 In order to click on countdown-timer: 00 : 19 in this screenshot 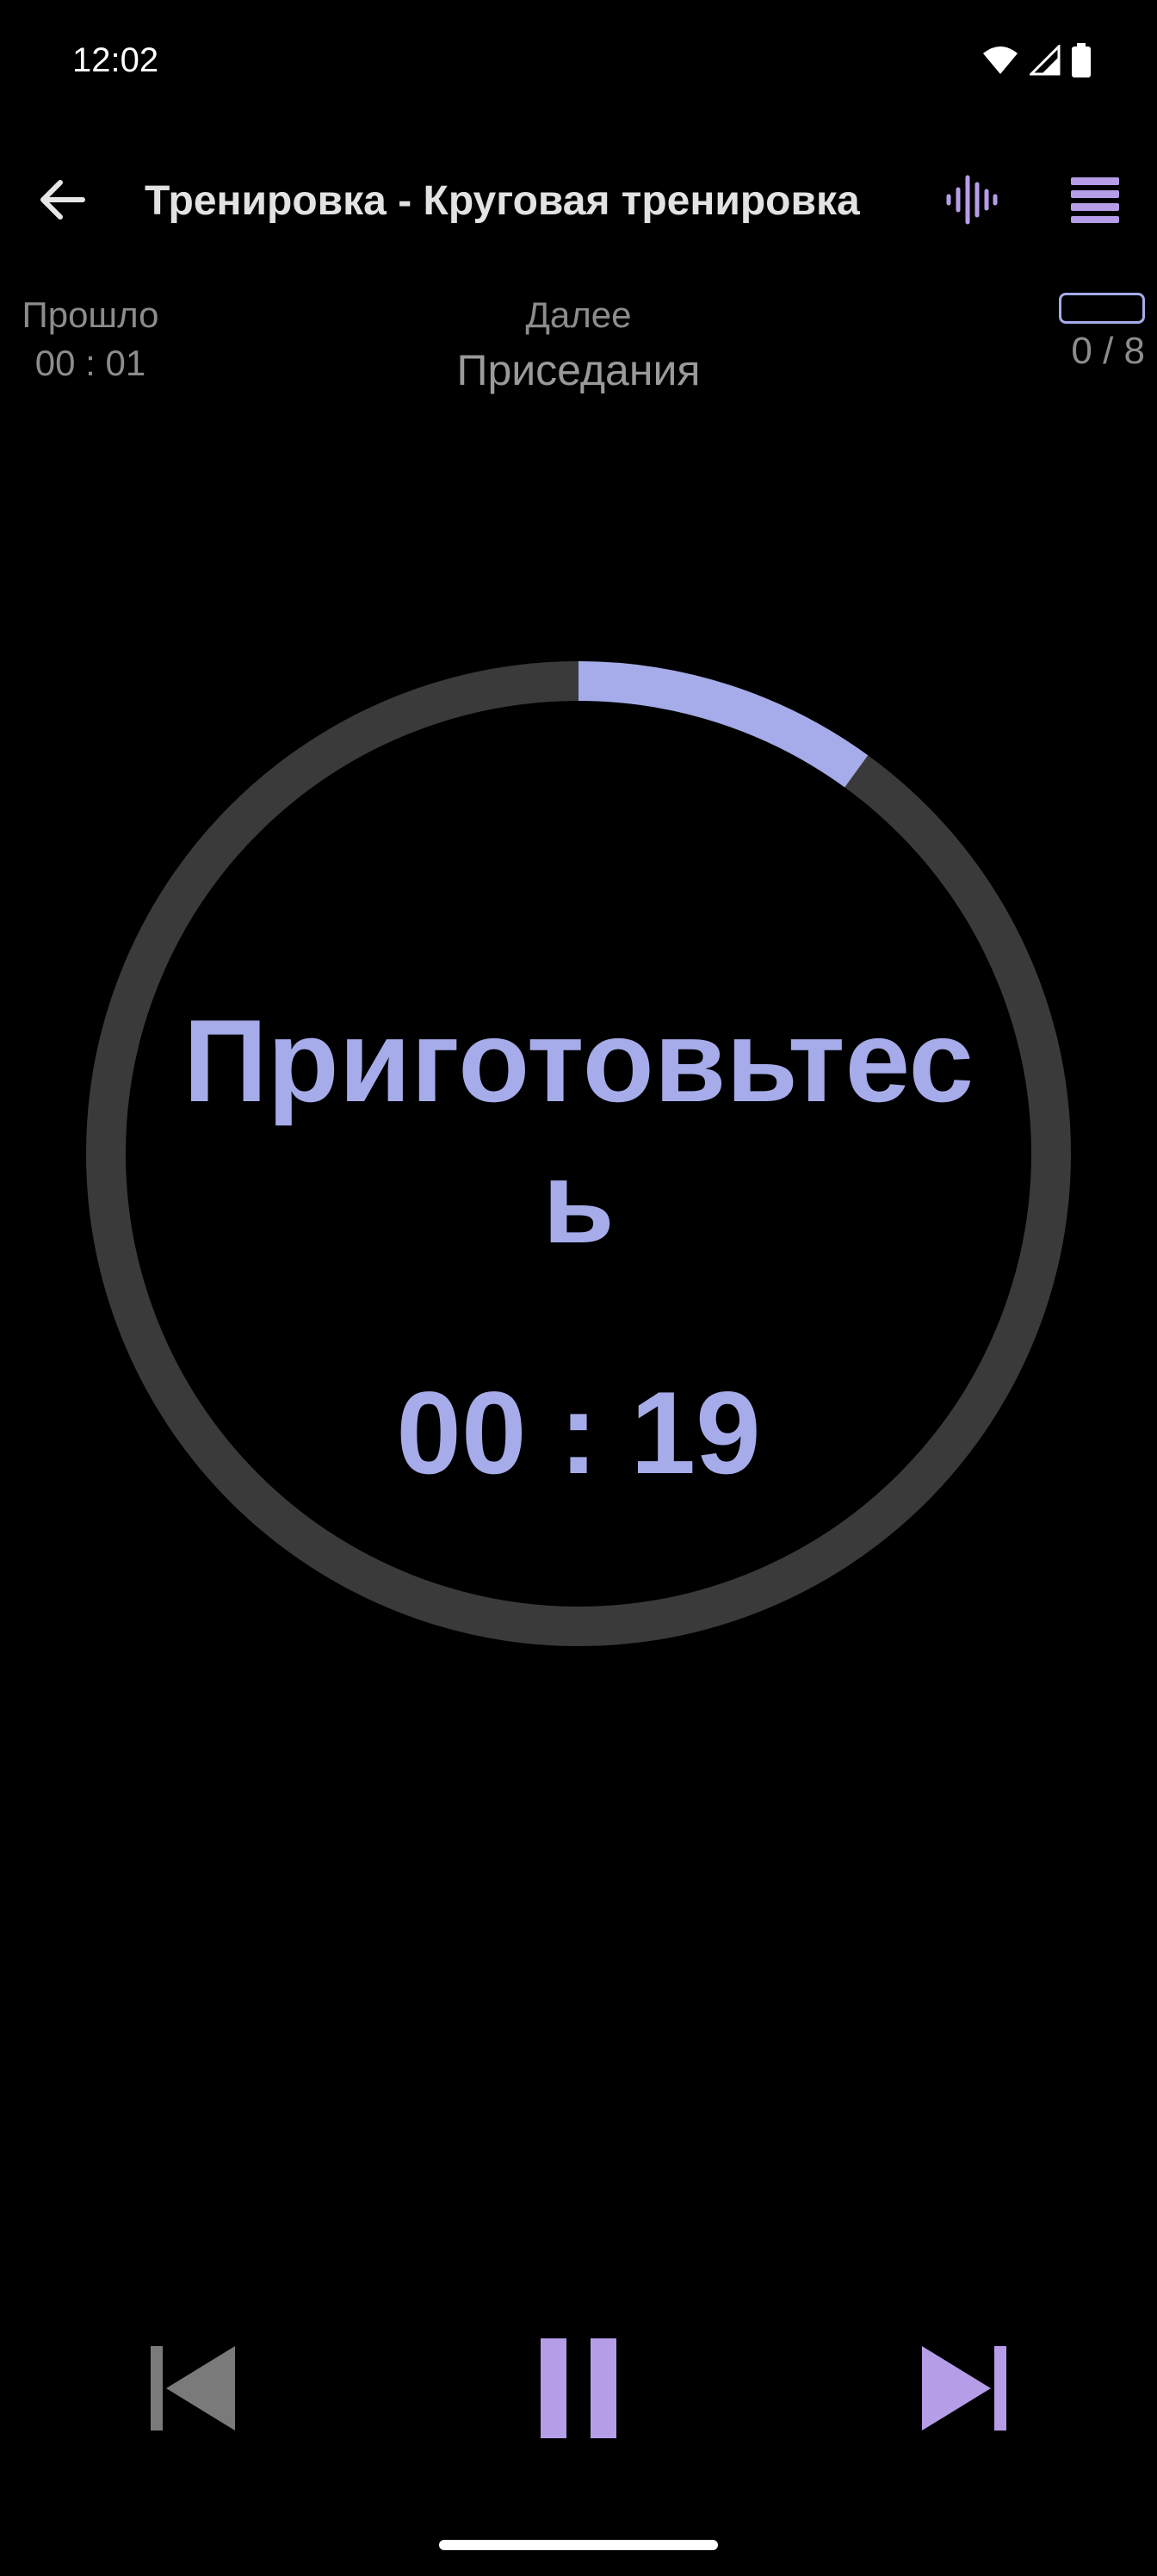, I will do `click(579, 1432)`.